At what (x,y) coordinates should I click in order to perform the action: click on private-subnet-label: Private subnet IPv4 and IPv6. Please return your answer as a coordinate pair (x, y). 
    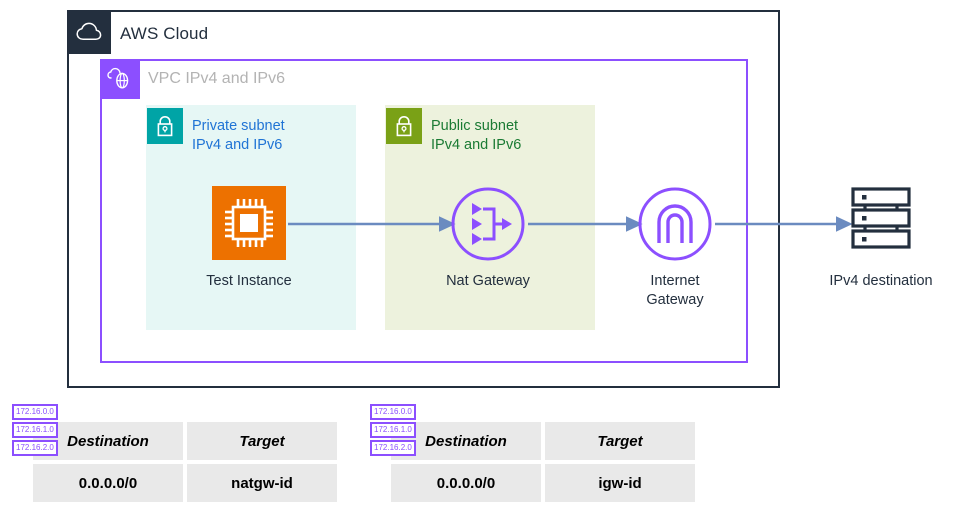
    Looking at the image, I should click on (238, 135).